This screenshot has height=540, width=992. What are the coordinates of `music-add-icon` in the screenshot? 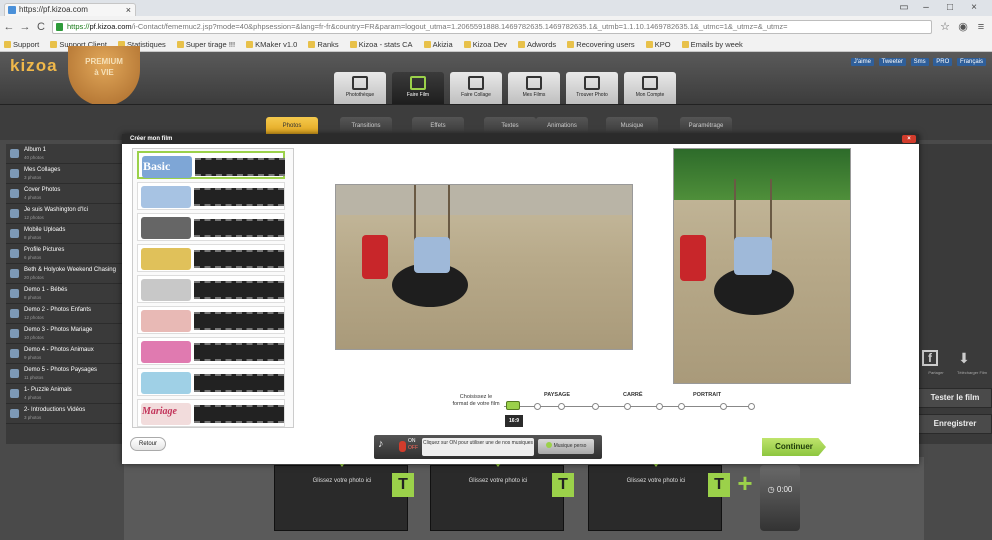 It's located at (548, 445).